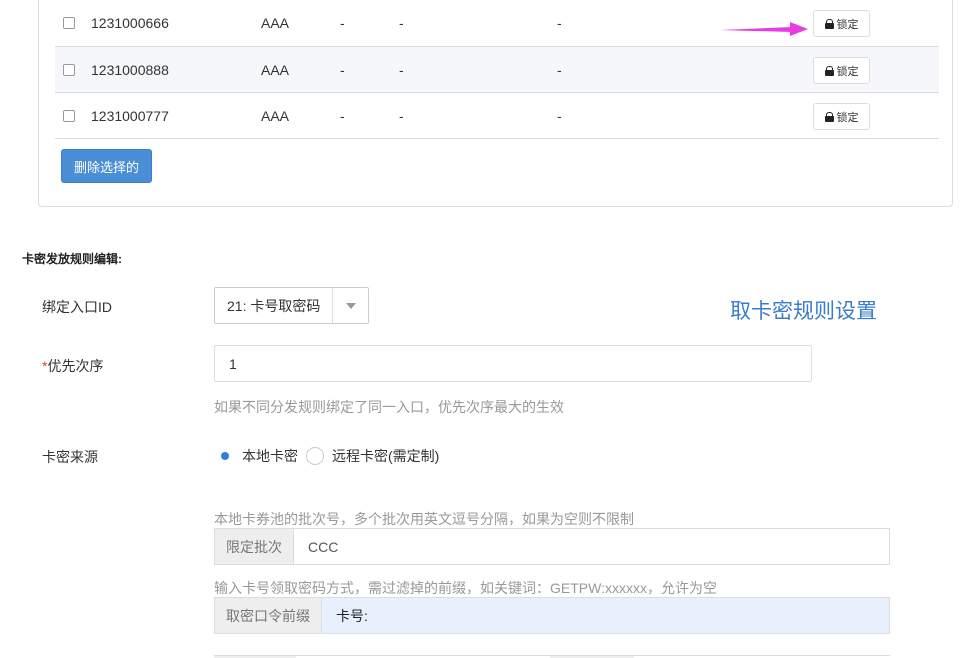  I want to click on prefix-input: 卡号:, so click(605, 615).